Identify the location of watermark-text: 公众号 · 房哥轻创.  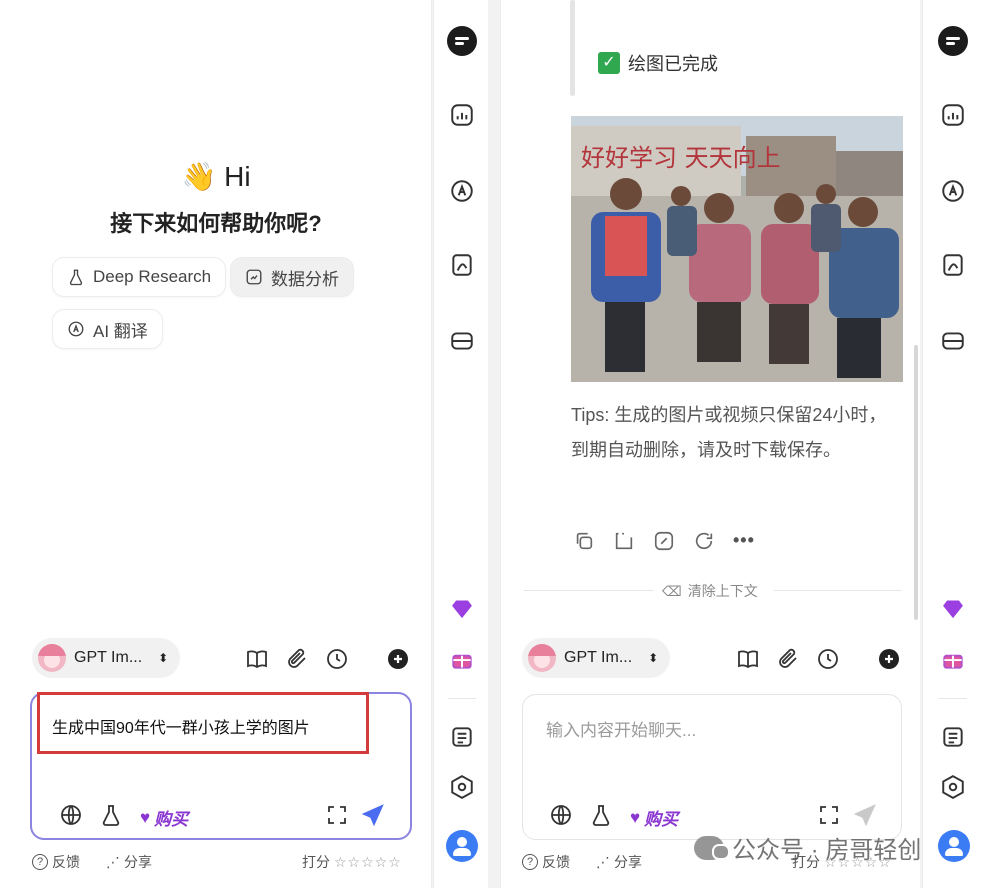
(827, 850).